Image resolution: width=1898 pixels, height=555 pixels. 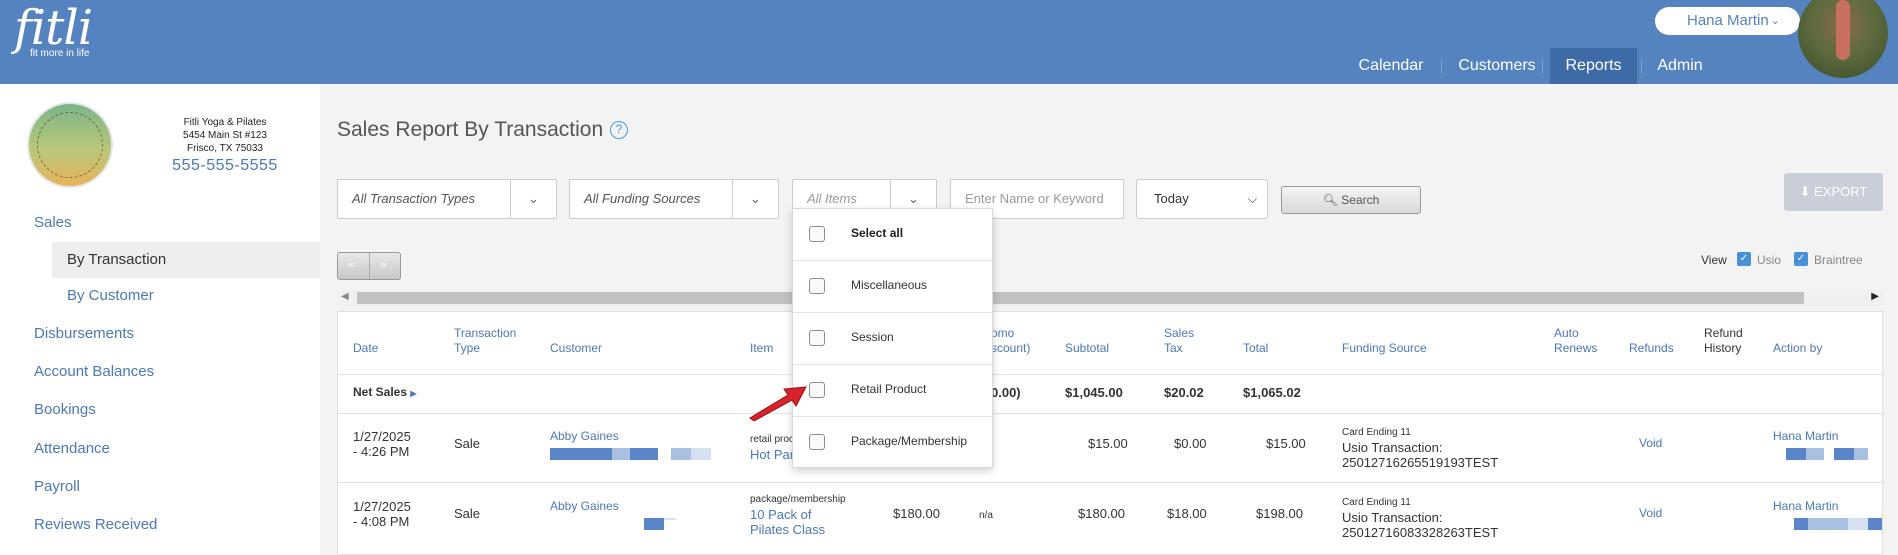 I want to click on studio-logo, so click(x=70, y=145).